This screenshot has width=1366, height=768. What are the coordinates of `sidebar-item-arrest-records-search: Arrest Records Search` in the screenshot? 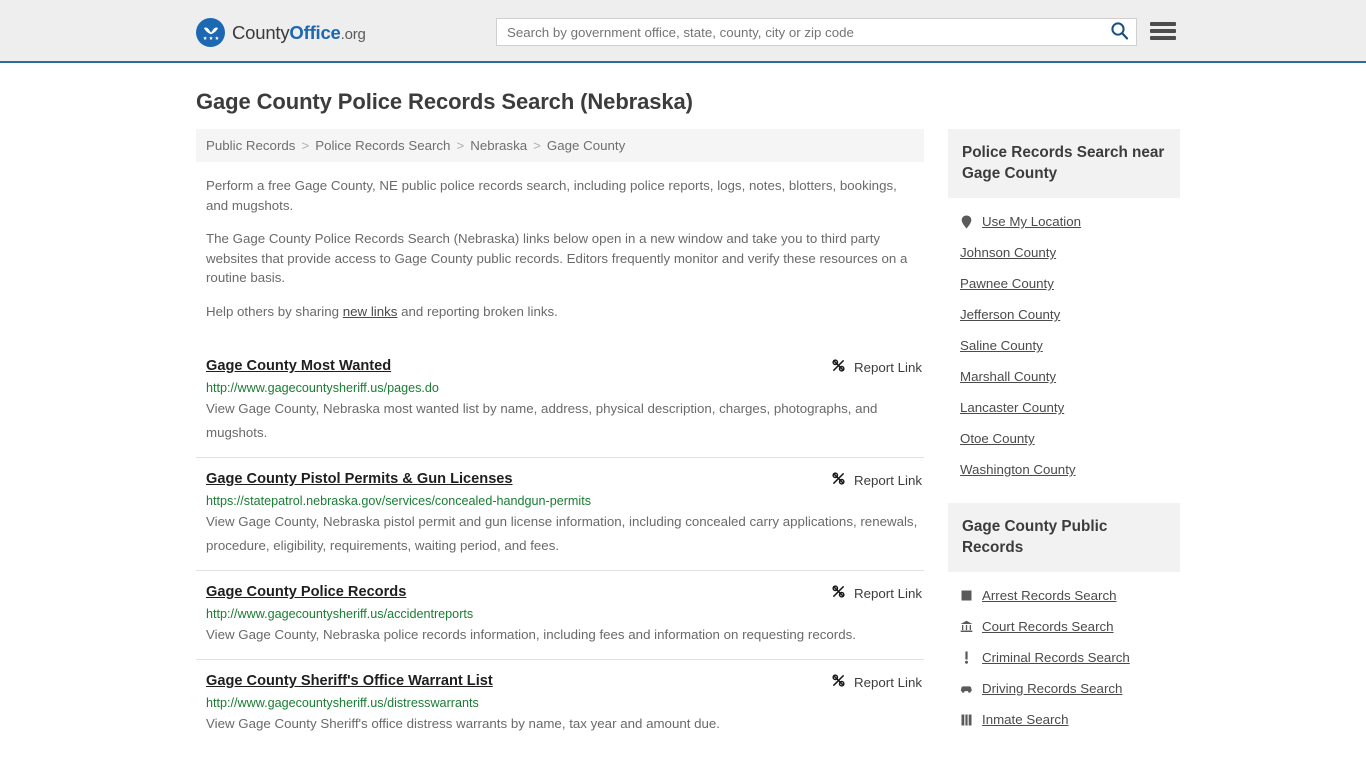 It's located at (1064, 595).